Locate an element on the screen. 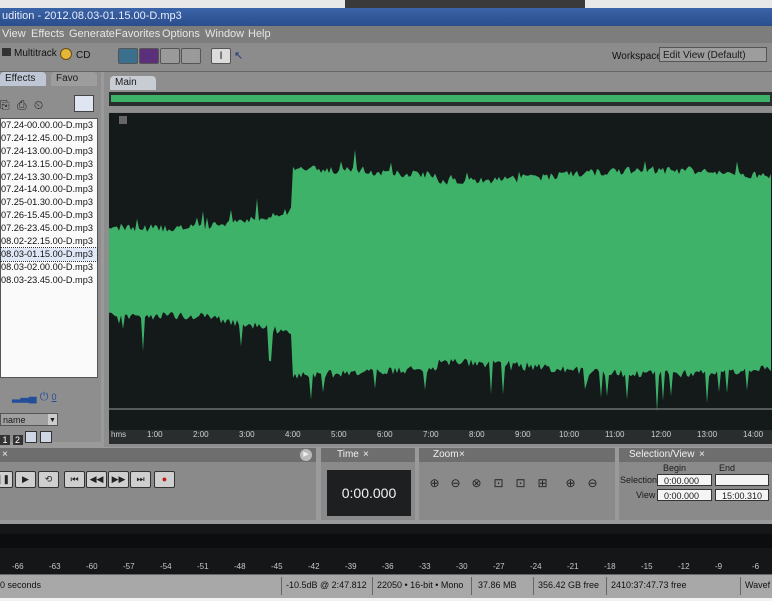  zoom-to-selection-icon: ⊞ is located at coordinates (542, 483).